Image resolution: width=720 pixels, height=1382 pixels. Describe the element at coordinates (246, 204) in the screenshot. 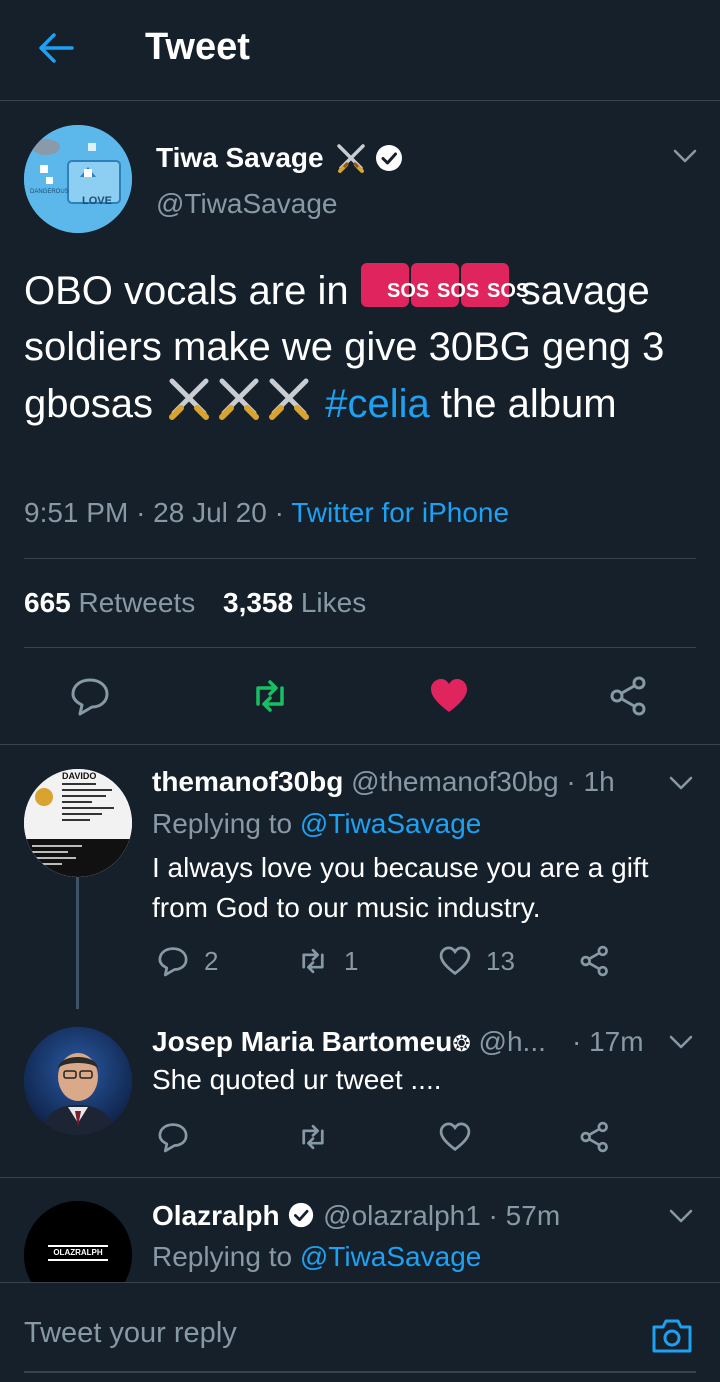

I see `author-handle: @TiwaSavage` at that location.